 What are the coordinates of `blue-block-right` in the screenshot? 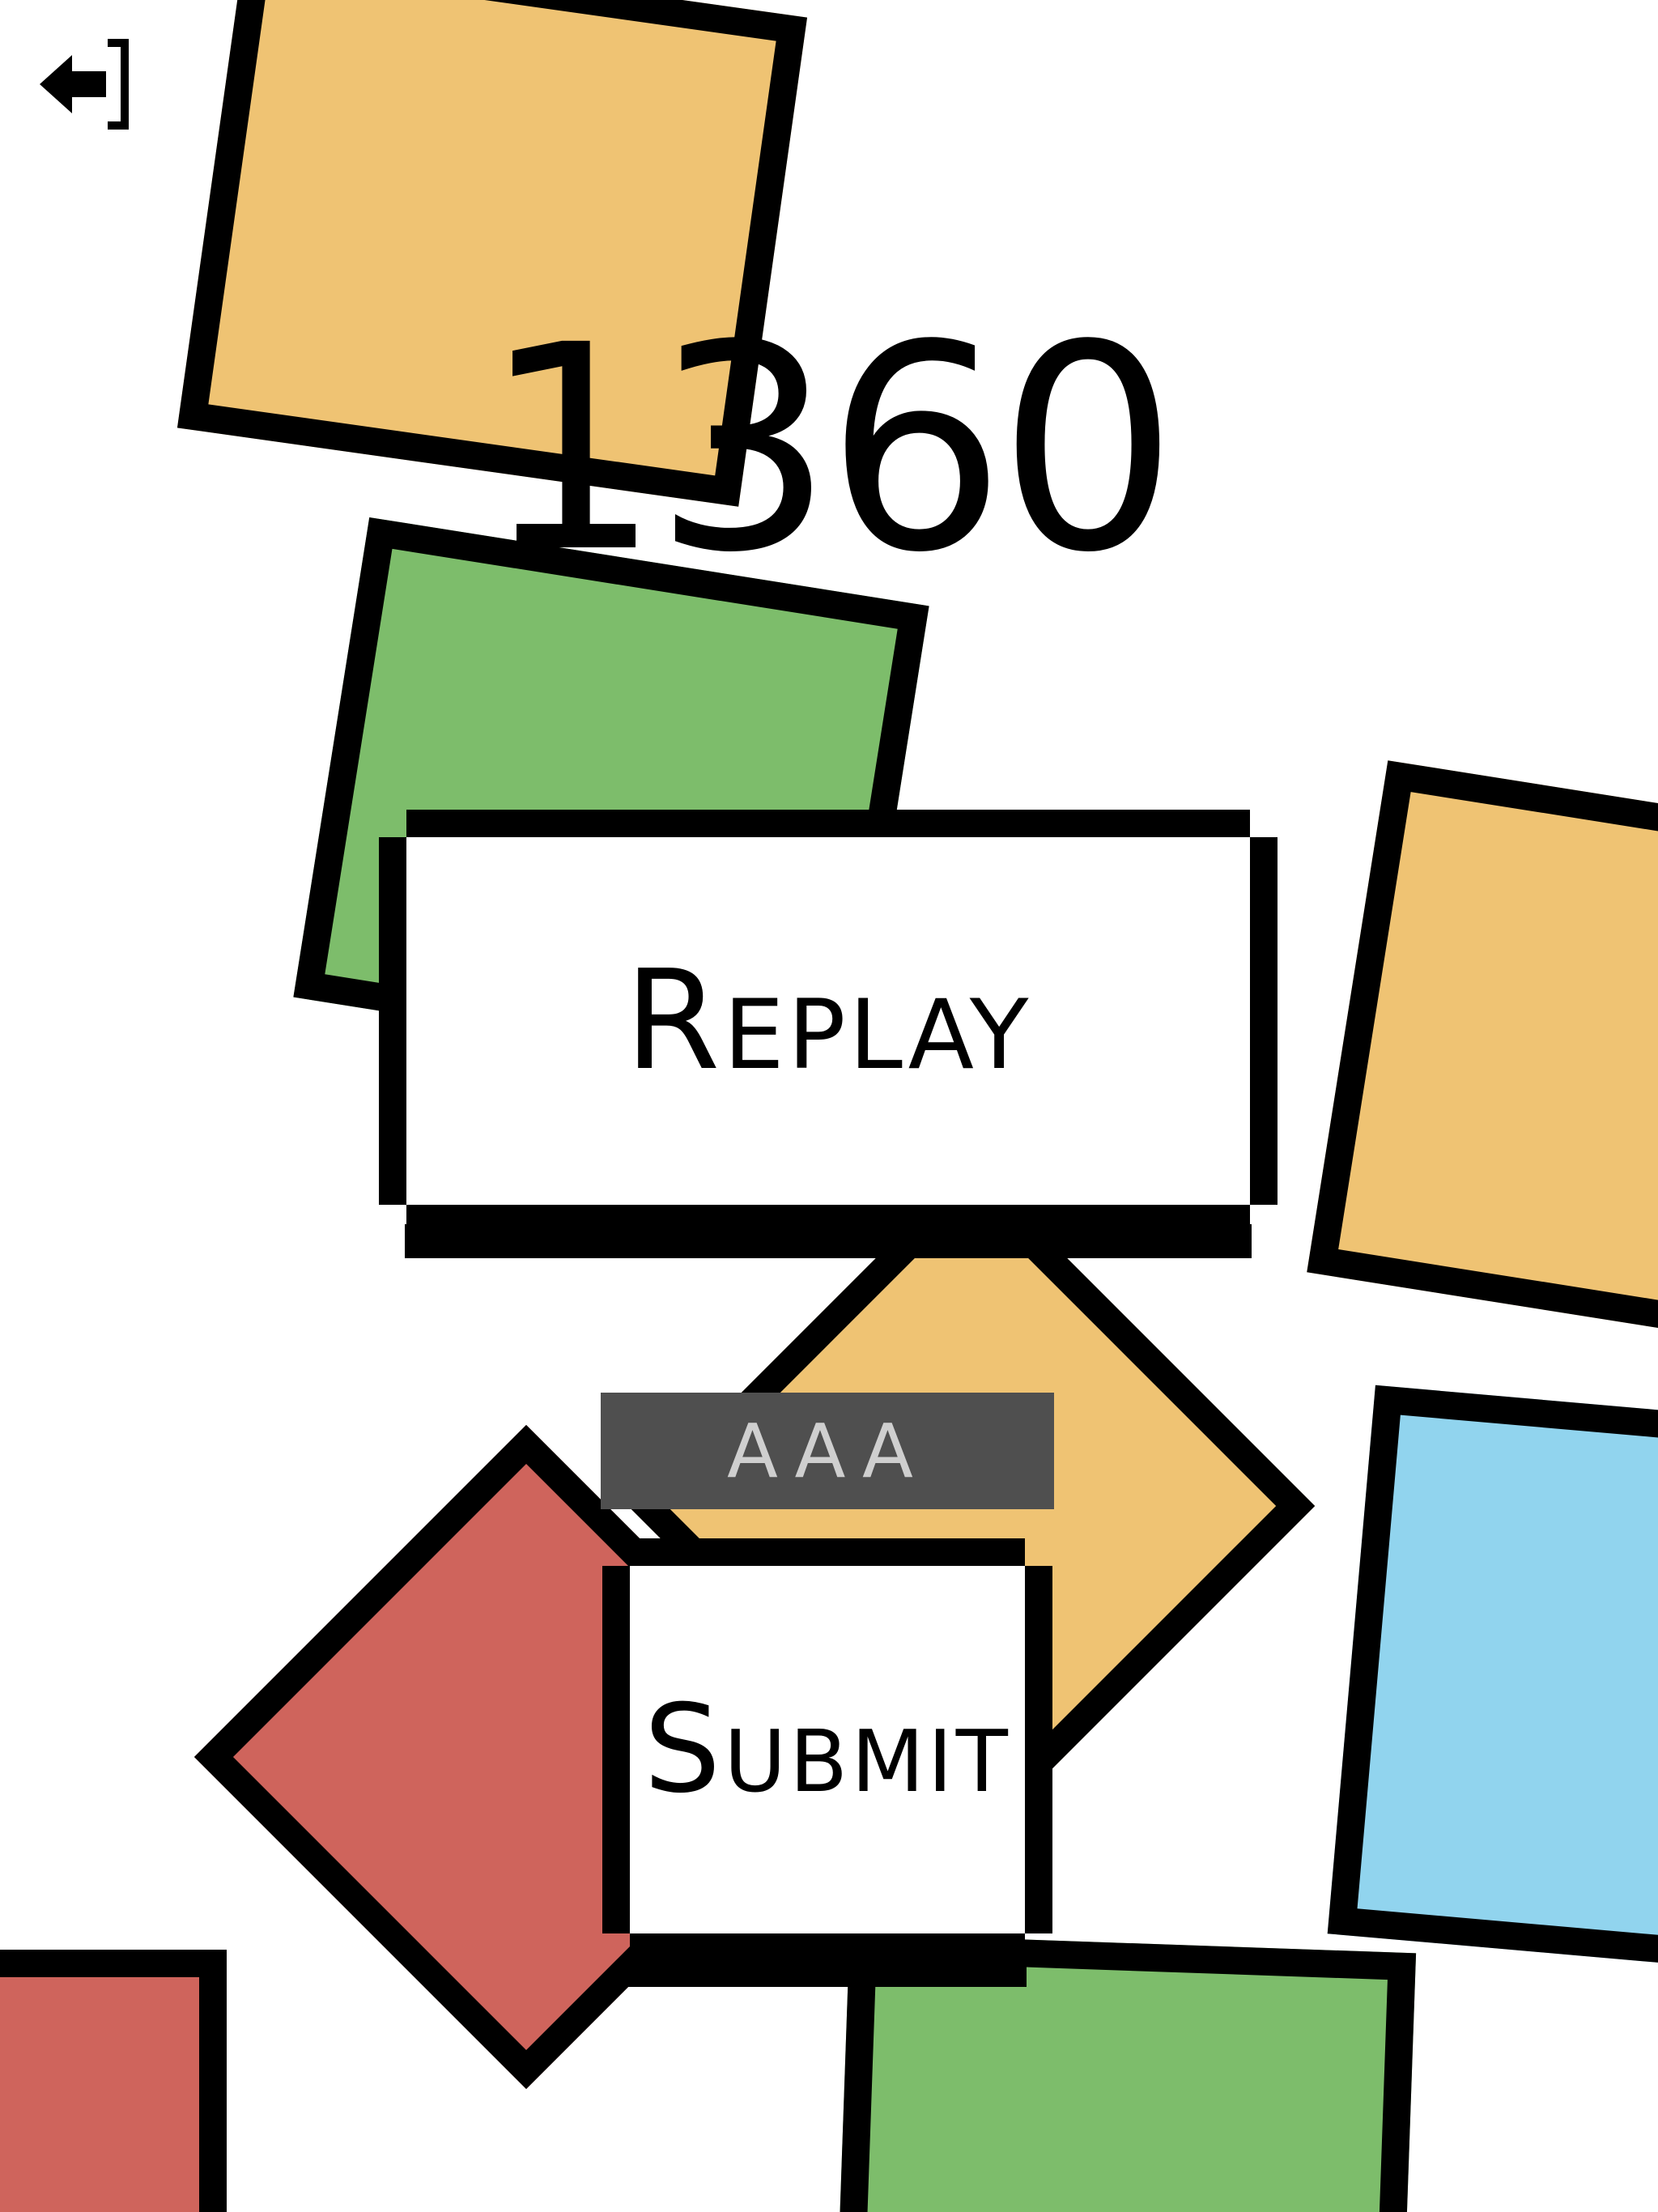 It's located at (1492, 1684).